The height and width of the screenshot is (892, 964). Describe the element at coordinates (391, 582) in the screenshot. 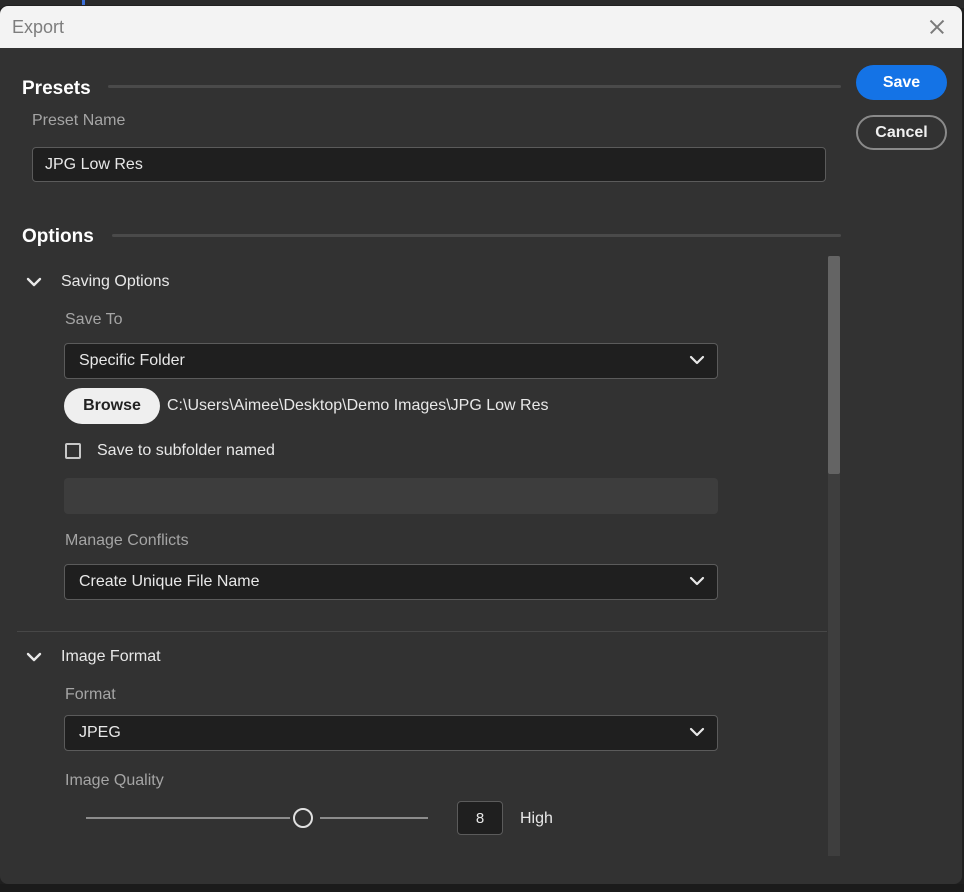

I see `manage-conflicts-select: Create Unique File Name` at that location.